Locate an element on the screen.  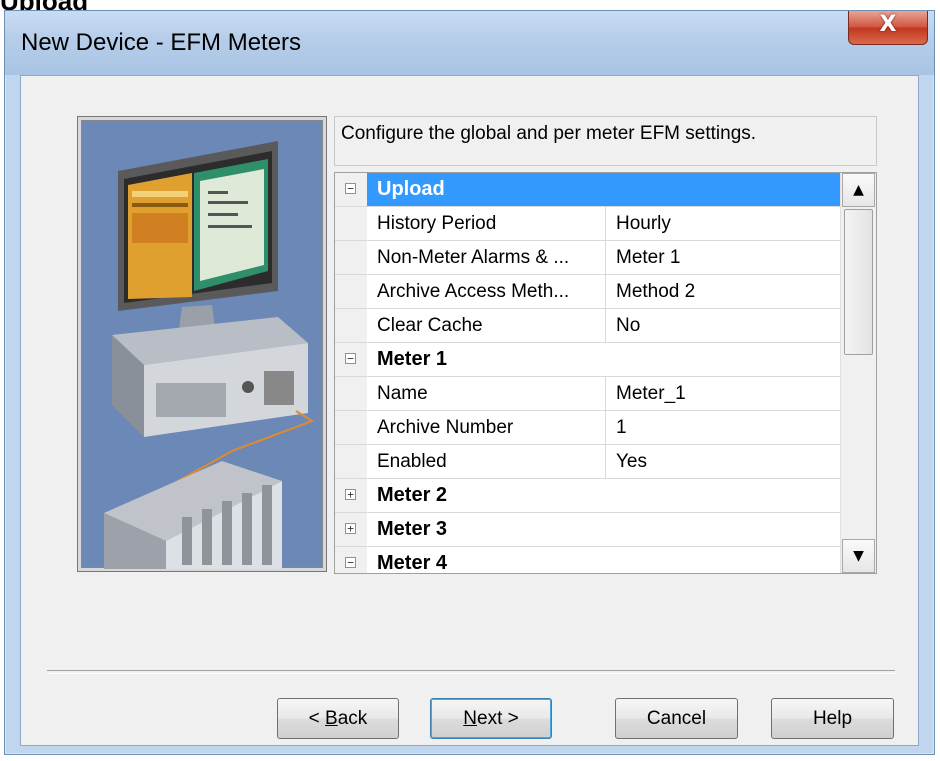
help-button: Help is located at coordinates (832, 718).